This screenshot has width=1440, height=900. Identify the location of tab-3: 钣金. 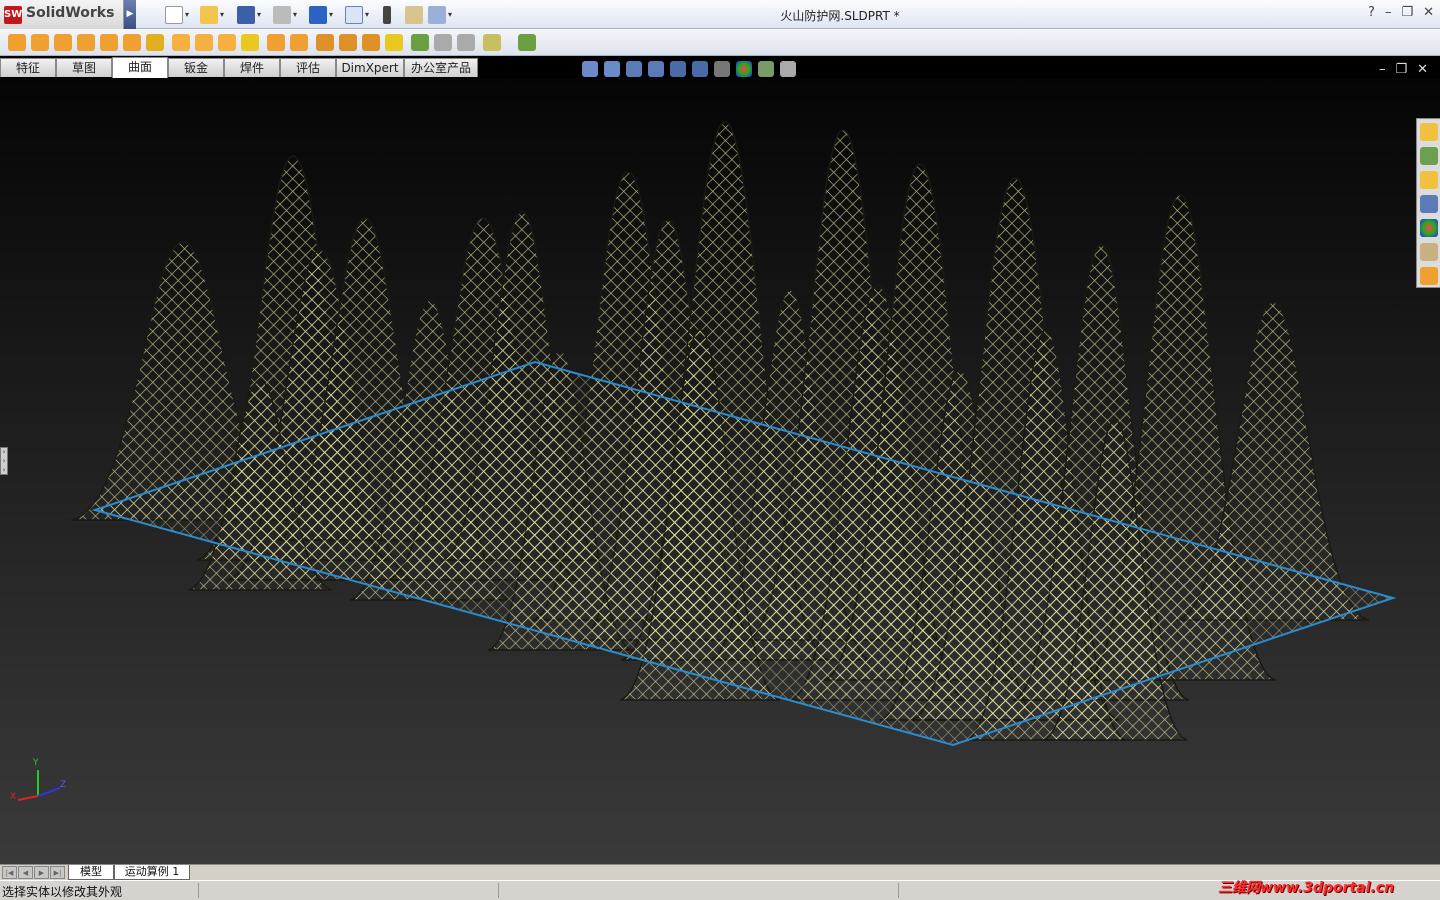
(196, 67).